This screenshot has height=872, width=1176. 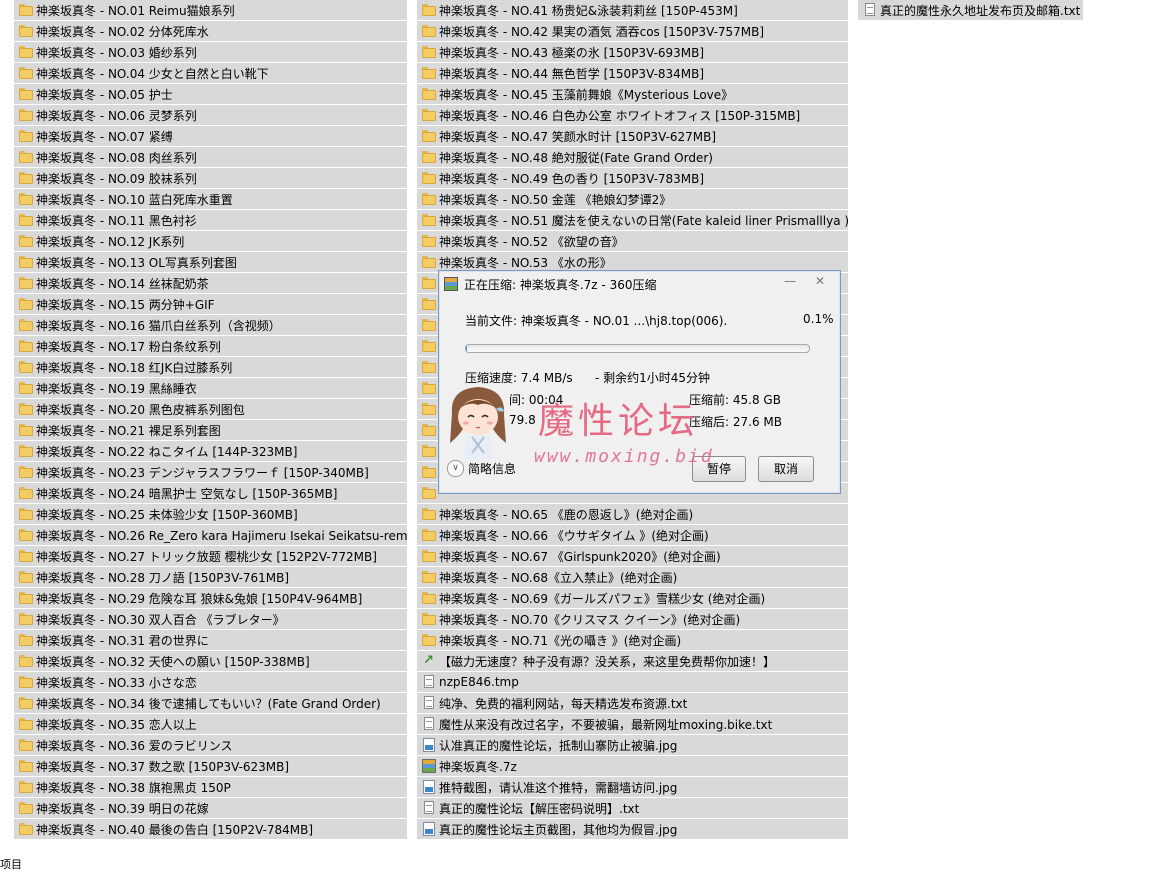 What do you see at coordinates (632, 619) in the screenshot?
I see `folder-item: 神楽坂真冬 - NO.70《クリスマス クイーン》(绝对企画)` at bounding box center [632, 619].